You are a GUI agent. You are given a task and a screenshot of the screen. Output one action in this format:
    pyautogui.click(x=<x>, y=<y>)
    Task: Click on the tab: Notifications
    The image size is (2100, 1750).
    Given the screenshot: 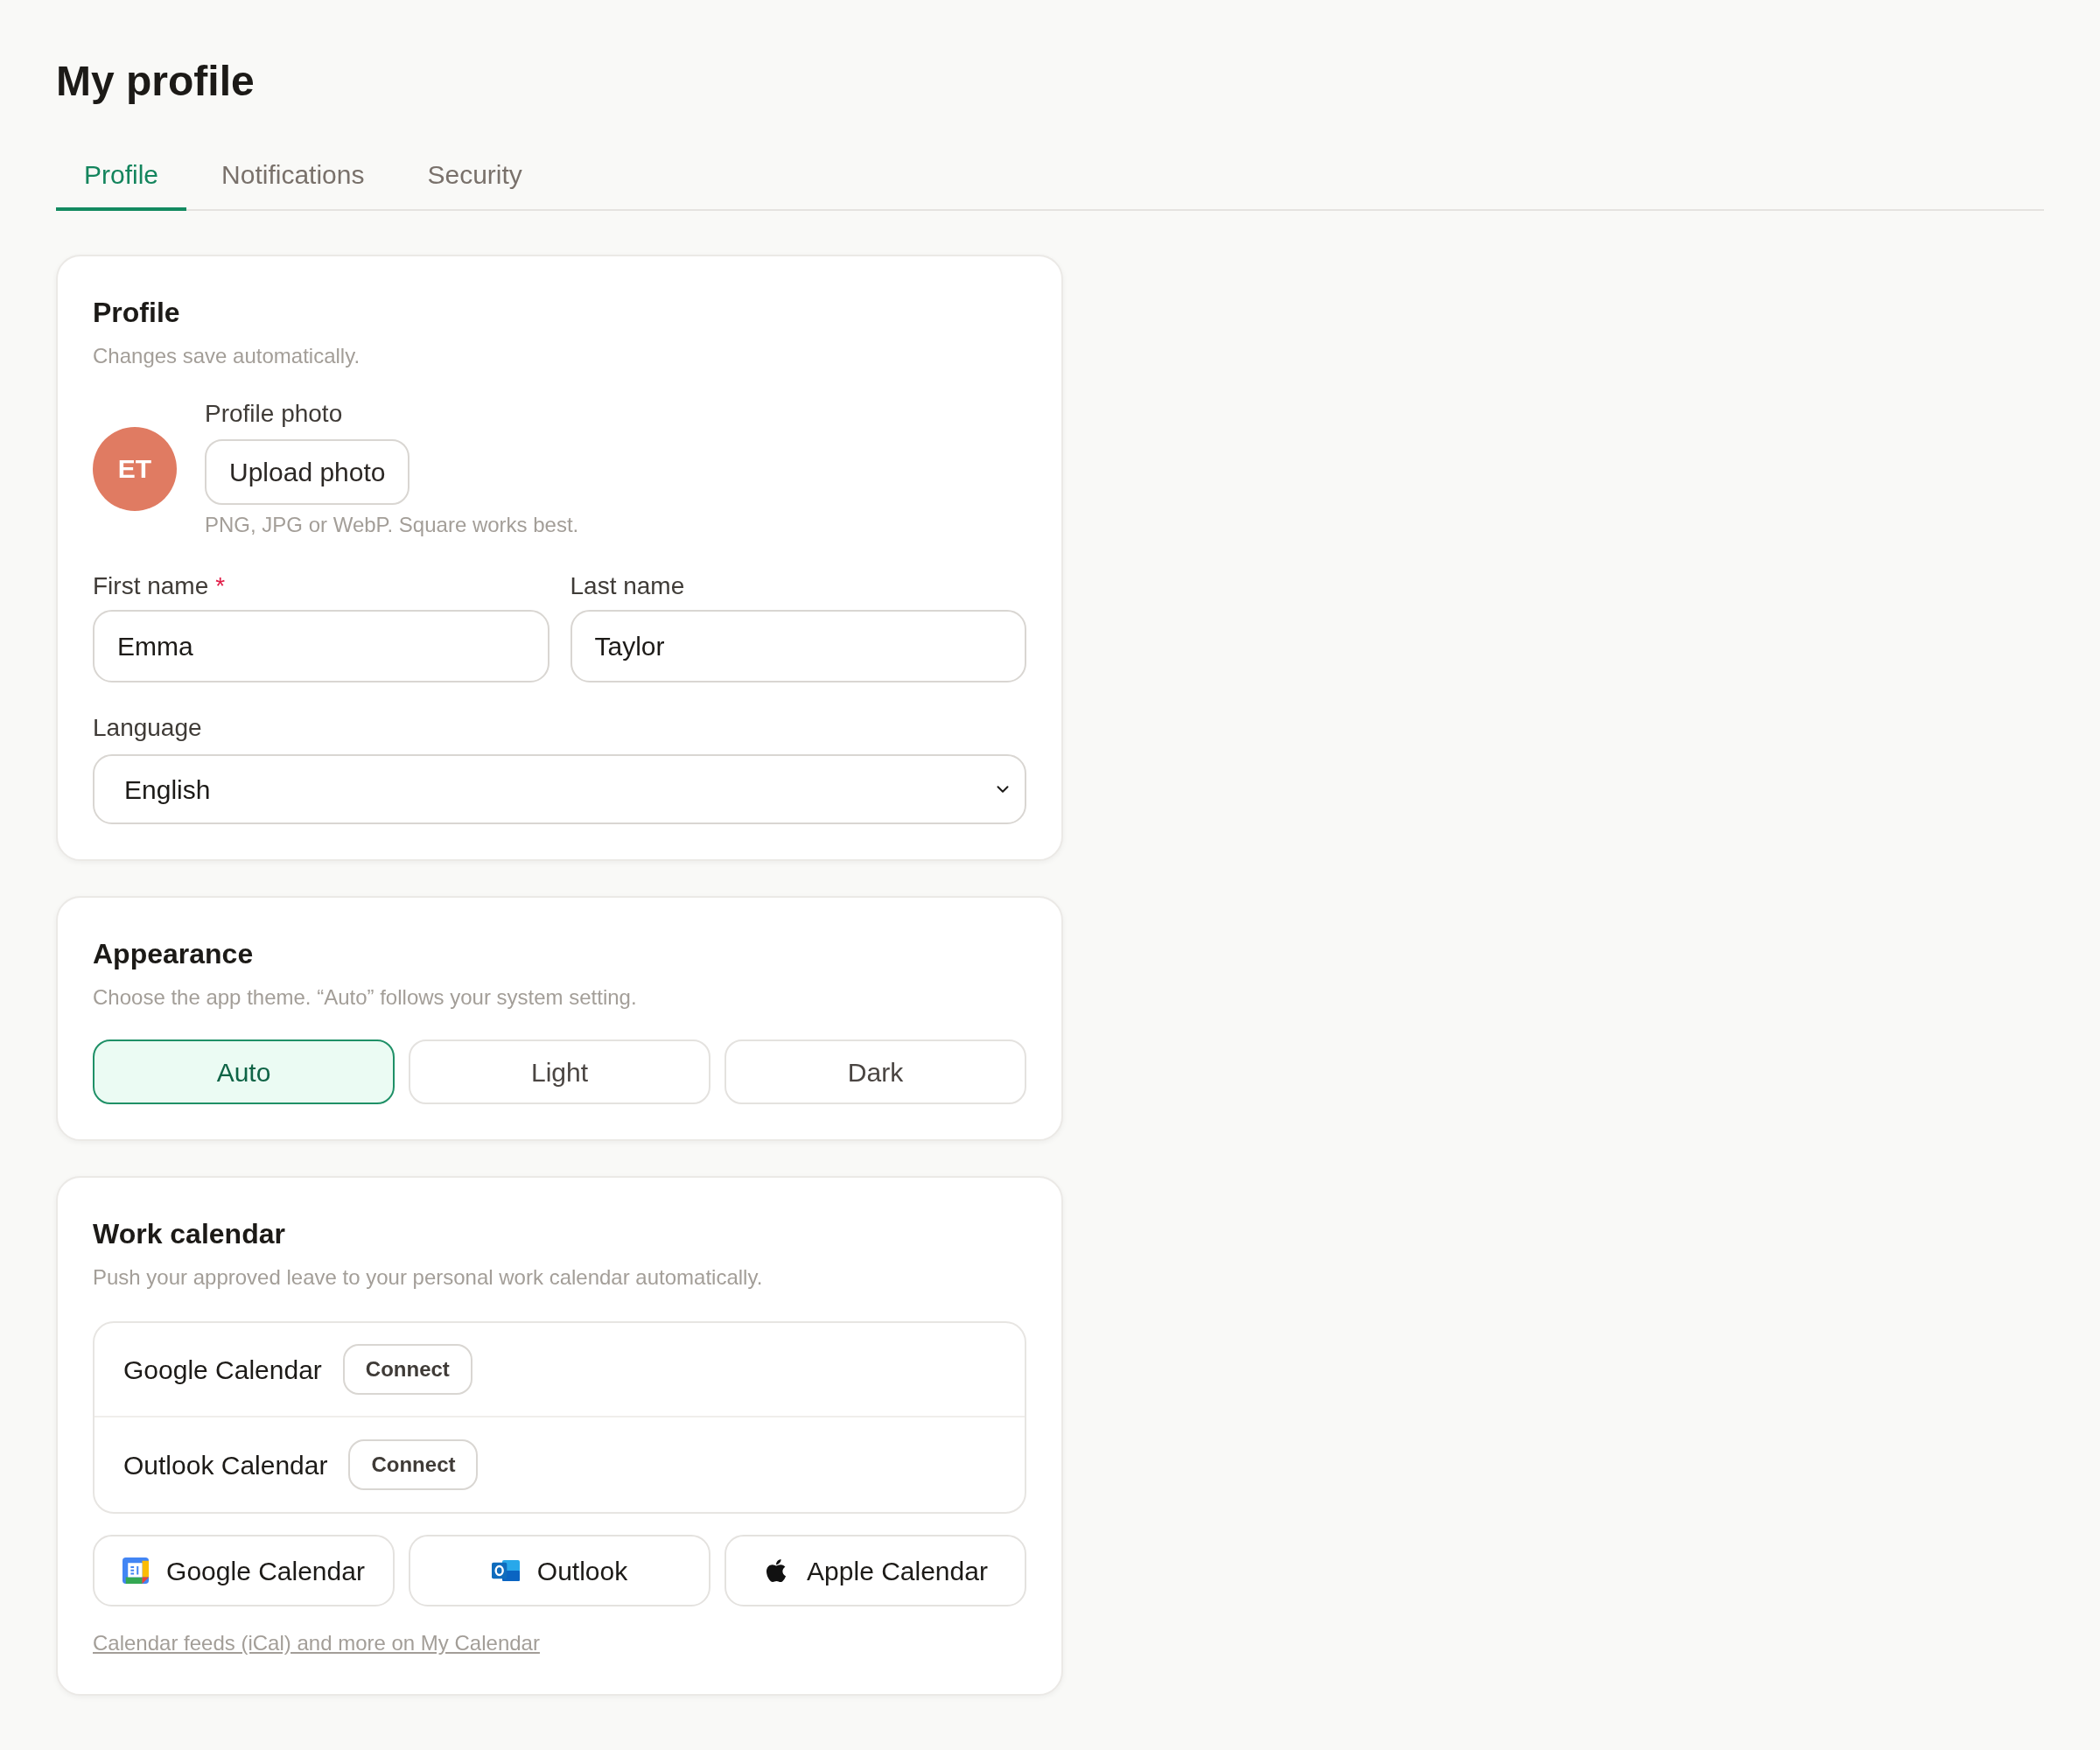 What is the action you would take?
    pyautogui.click(x=293, y=175)
    